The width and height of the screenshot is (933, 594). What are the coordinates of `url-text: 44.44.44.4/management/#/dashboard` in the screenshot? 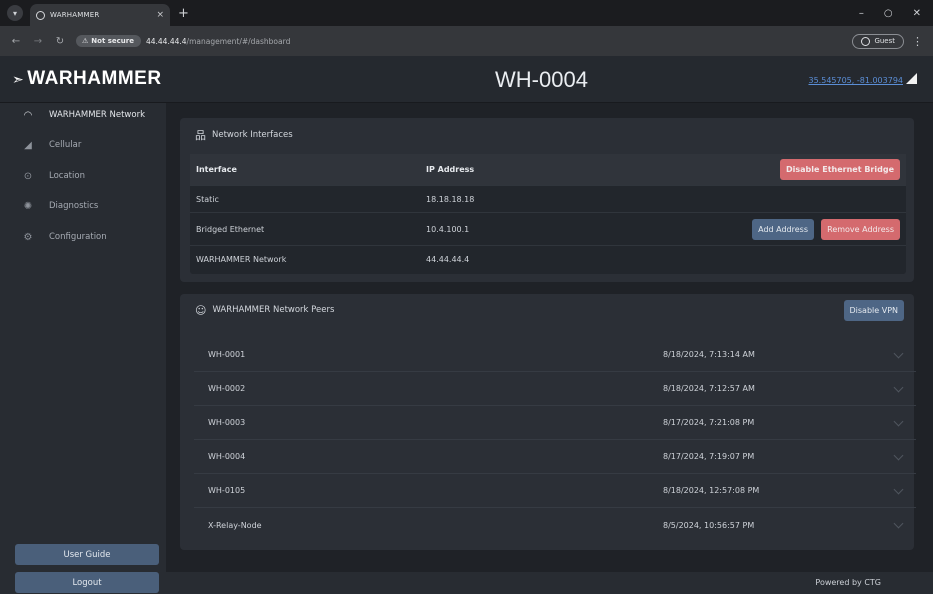 It's located at (218, 41).